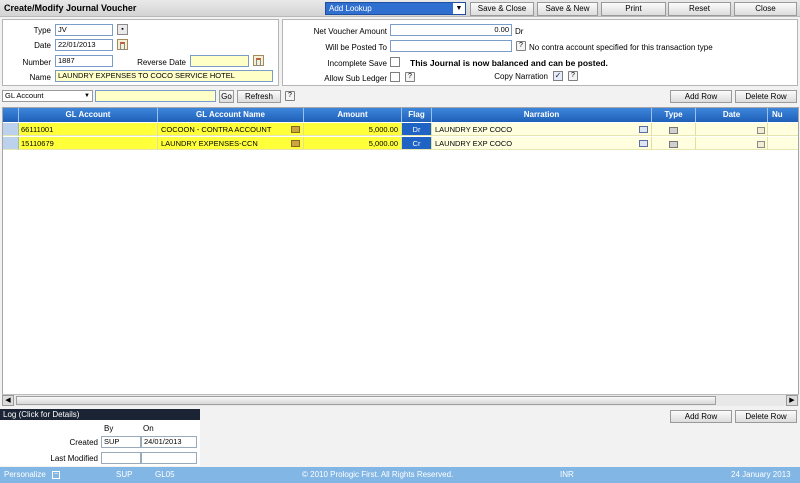  Describe the element at coordinates (355, 78) in the screenshot. I see `allow-sub-ledger-label: Allow Sub Ledger` at that location.